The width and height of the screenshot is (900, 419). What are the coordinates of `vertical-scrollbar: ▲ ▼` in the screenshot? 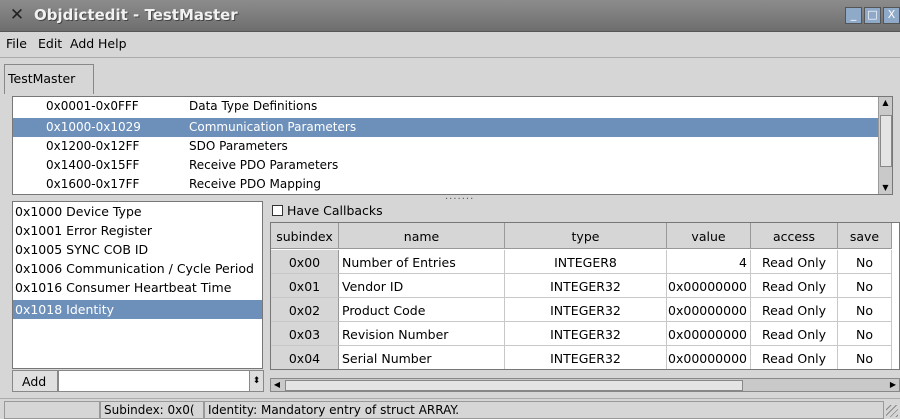 It's located at (885, 145).